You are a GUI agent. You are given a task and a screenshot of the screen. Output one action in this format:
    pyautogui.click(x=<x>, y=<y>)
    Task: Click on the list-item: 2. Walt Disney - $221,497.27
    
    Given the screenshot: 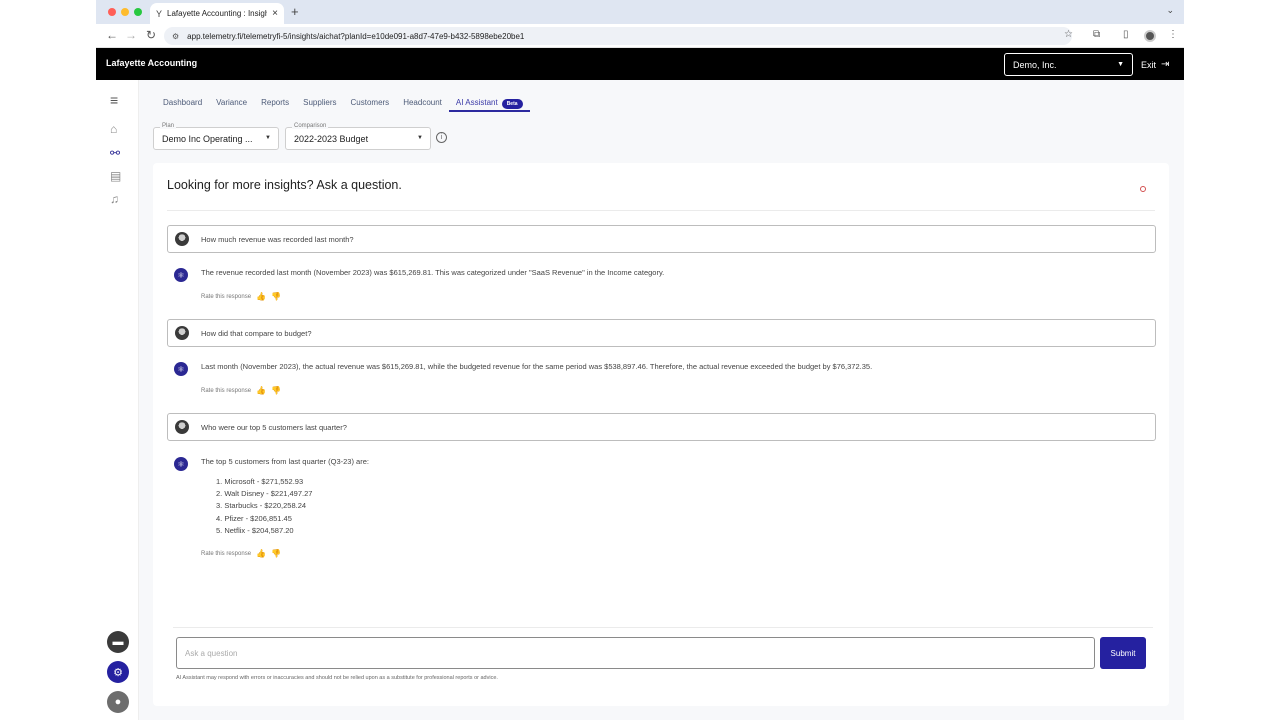 What is the action you would take?
    pyautogui.click(x=264, y=494)
    